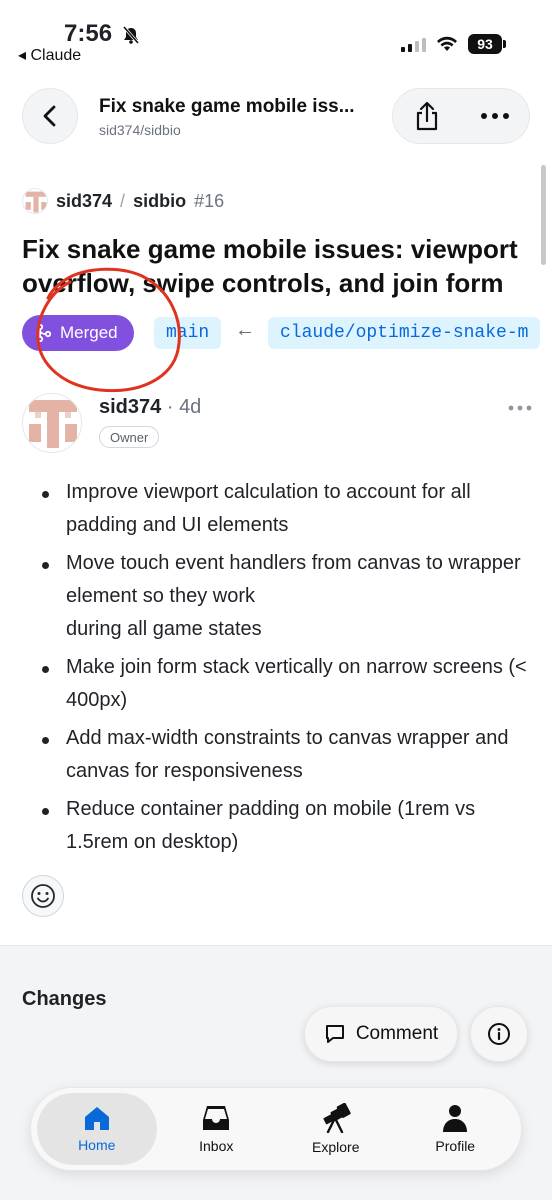 The image size is (552, 1200). I want to click on merge-icon, so click(44, 333).